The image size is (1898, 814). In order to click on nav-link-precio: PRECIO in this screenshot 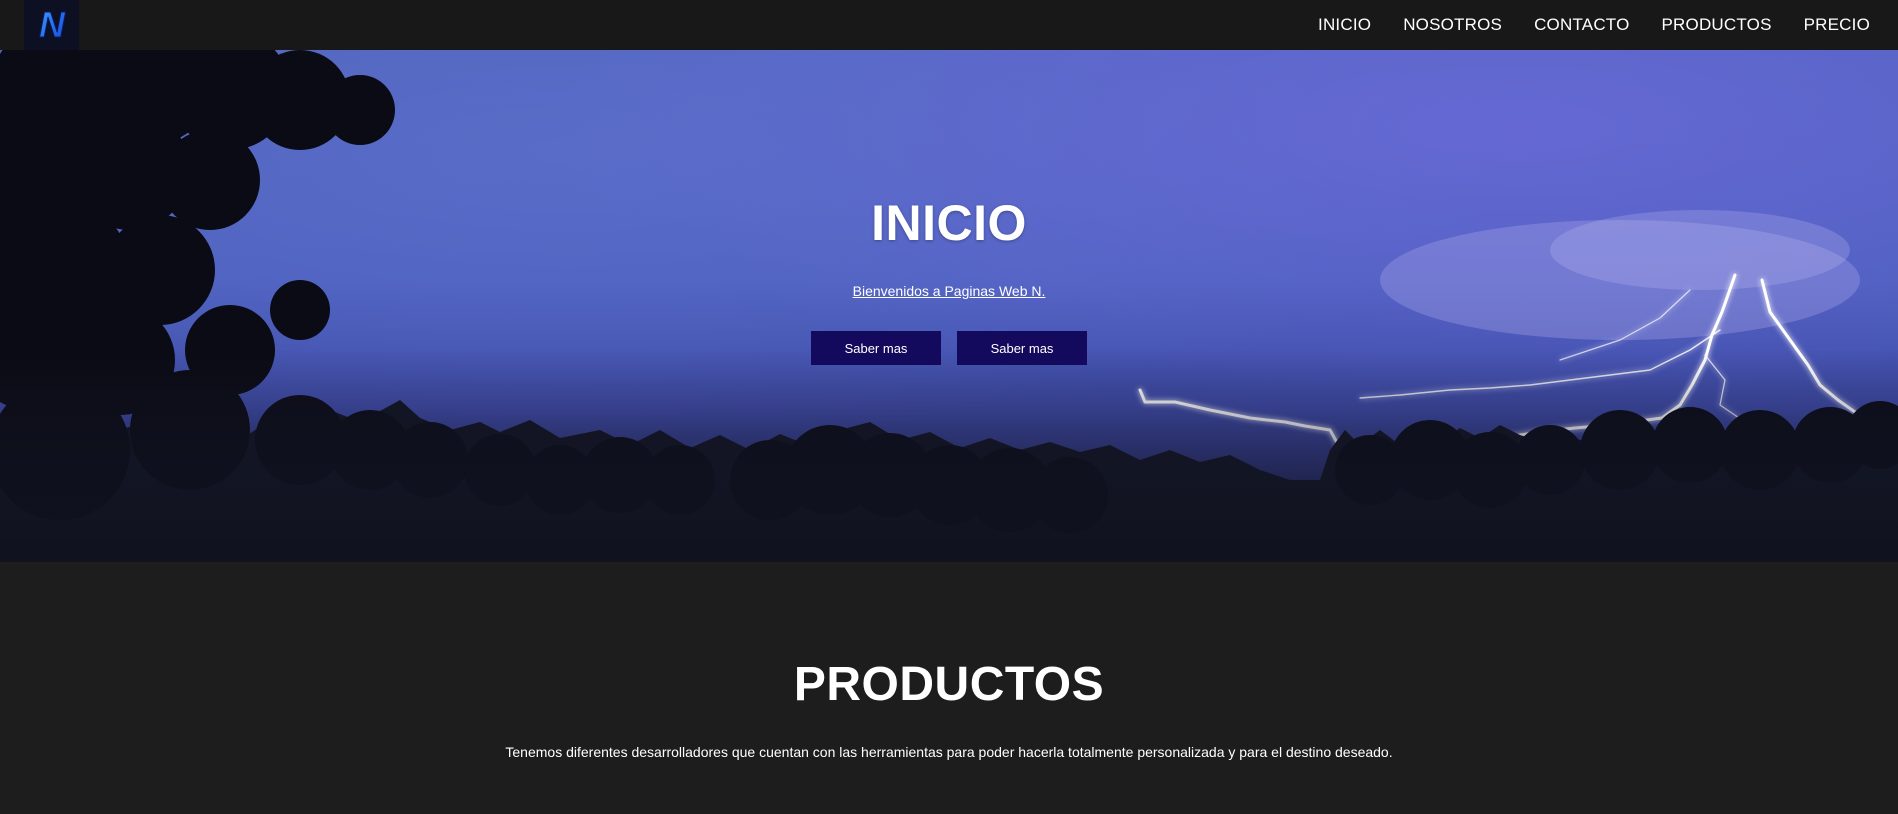, I will do `click(1837, 25)`.